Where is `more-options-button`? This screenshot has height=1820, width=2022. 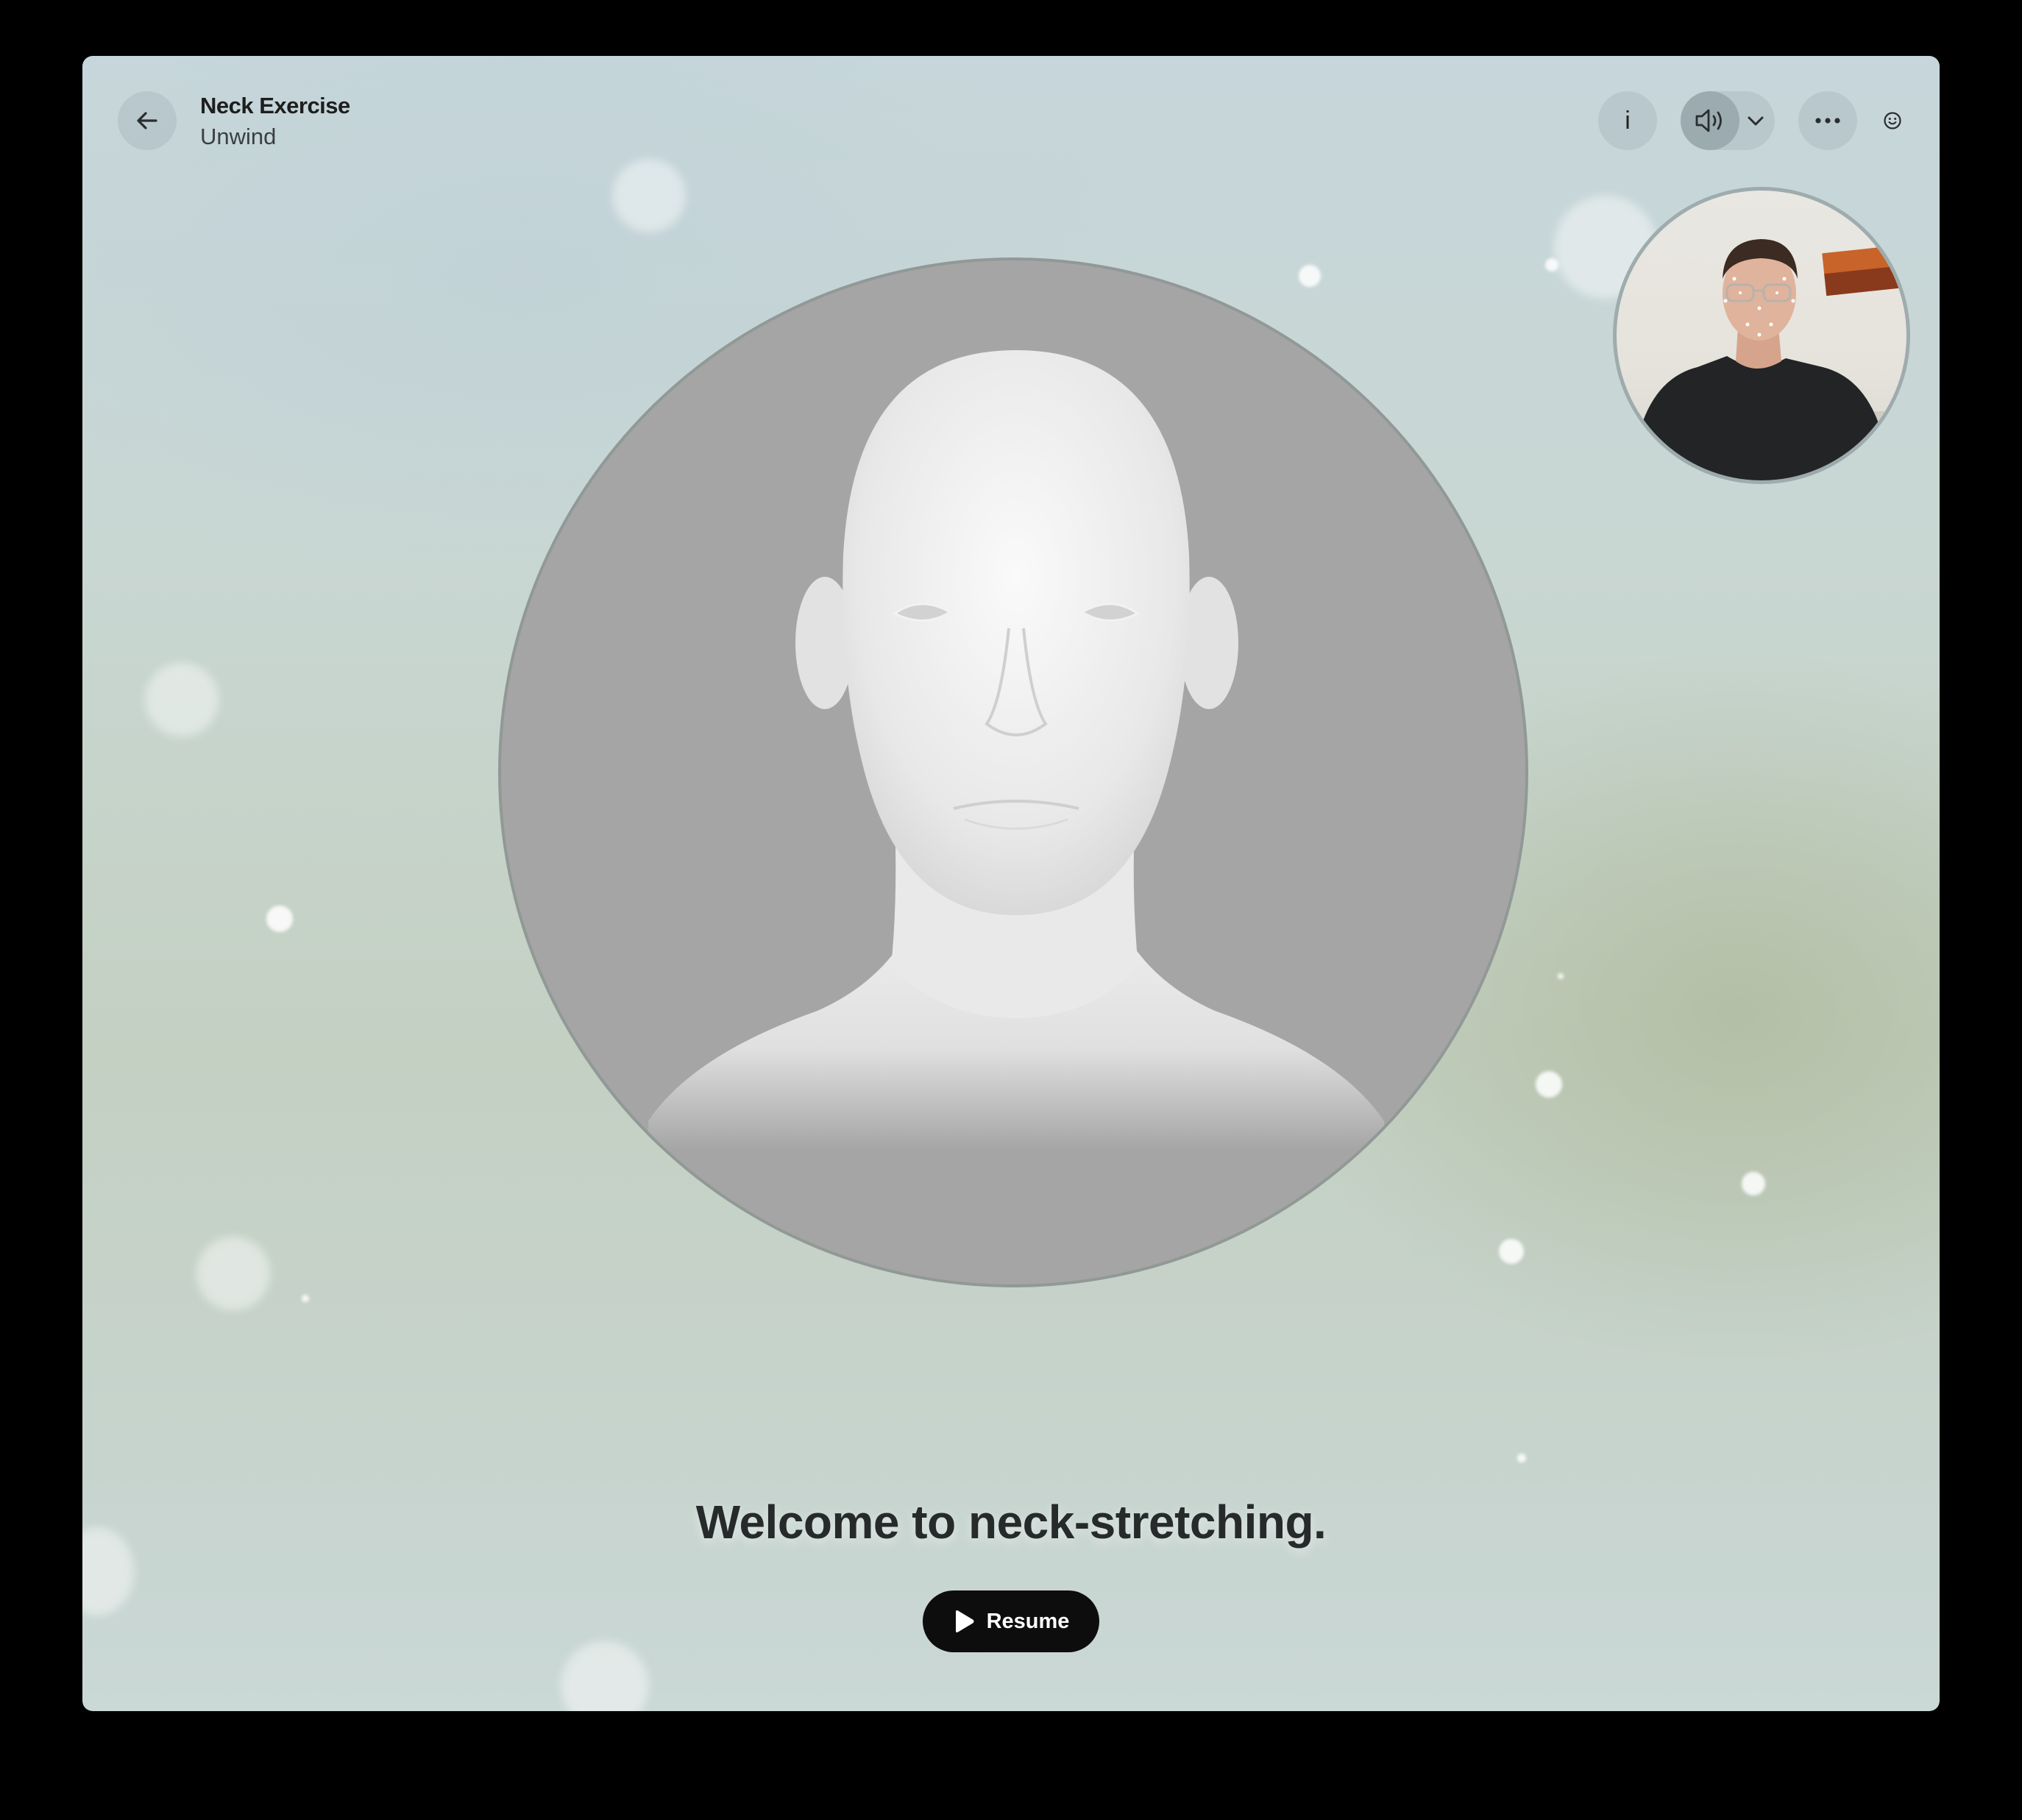
more-options-button is located at coordinates (1828, 121).